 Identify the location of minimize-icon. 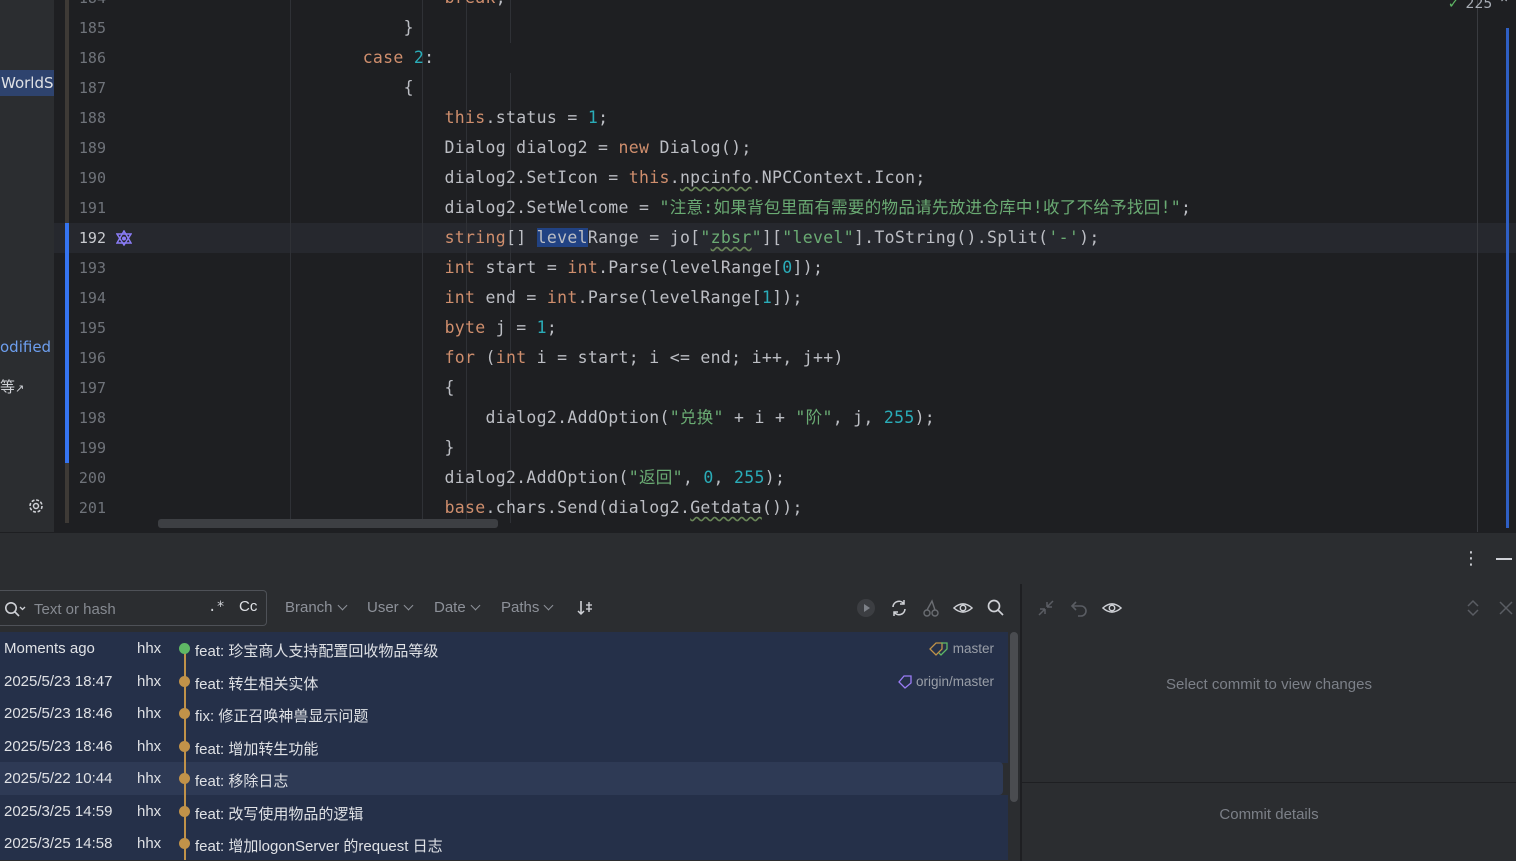
(1504, 559).